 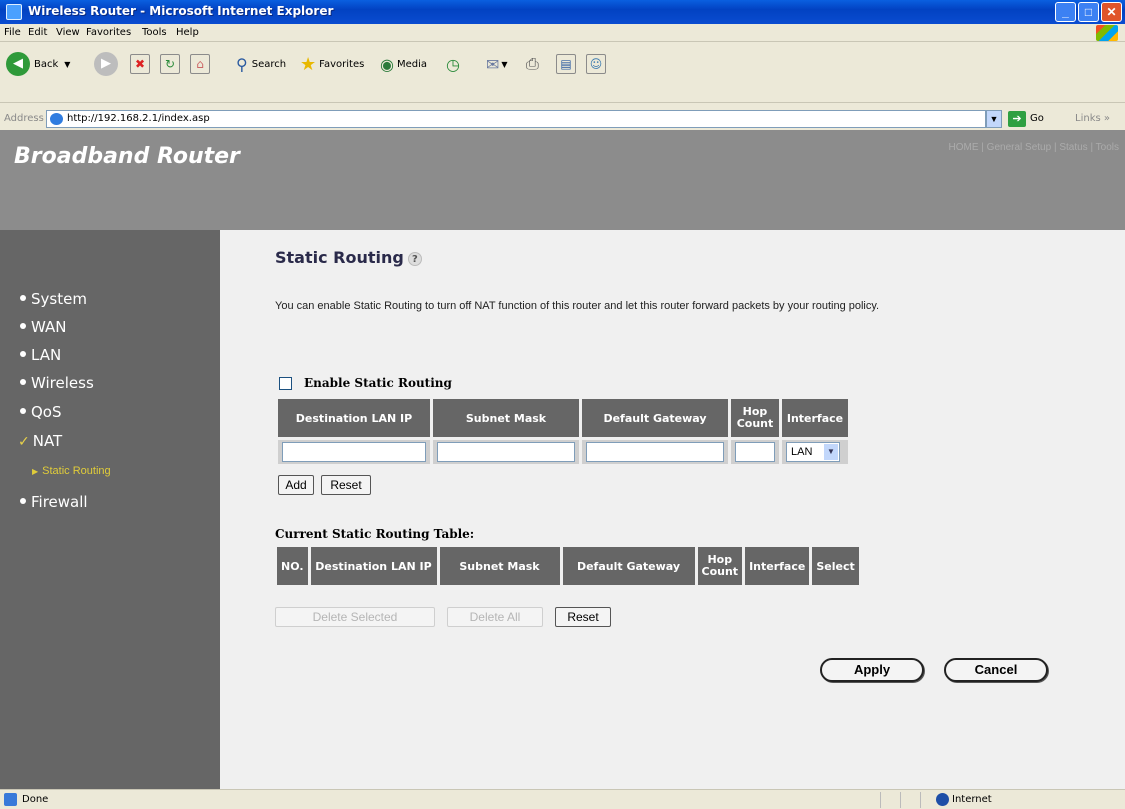 What do you see at coordinates (1092, 118) in the screenshot?
I see `links-button: Links »` at bounding box center [1092, 118].